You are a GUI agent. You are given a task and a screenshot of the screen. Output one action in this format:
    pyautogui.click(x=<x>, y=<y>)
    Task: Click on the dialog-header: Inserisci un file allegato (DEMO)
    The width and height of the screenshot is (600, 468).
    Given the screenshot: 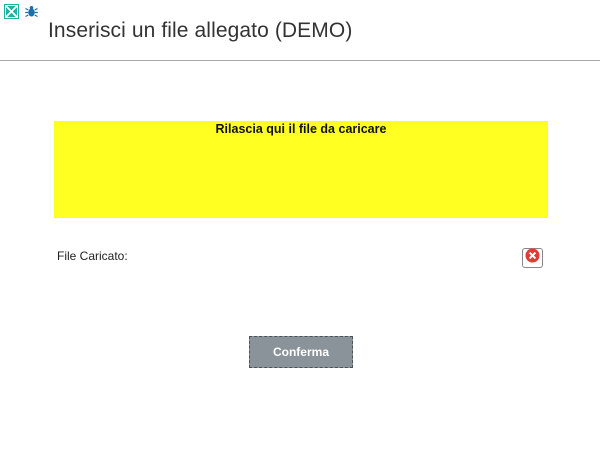 What is the action you would take?
    pyautogui.click(x=300, y=30)
    